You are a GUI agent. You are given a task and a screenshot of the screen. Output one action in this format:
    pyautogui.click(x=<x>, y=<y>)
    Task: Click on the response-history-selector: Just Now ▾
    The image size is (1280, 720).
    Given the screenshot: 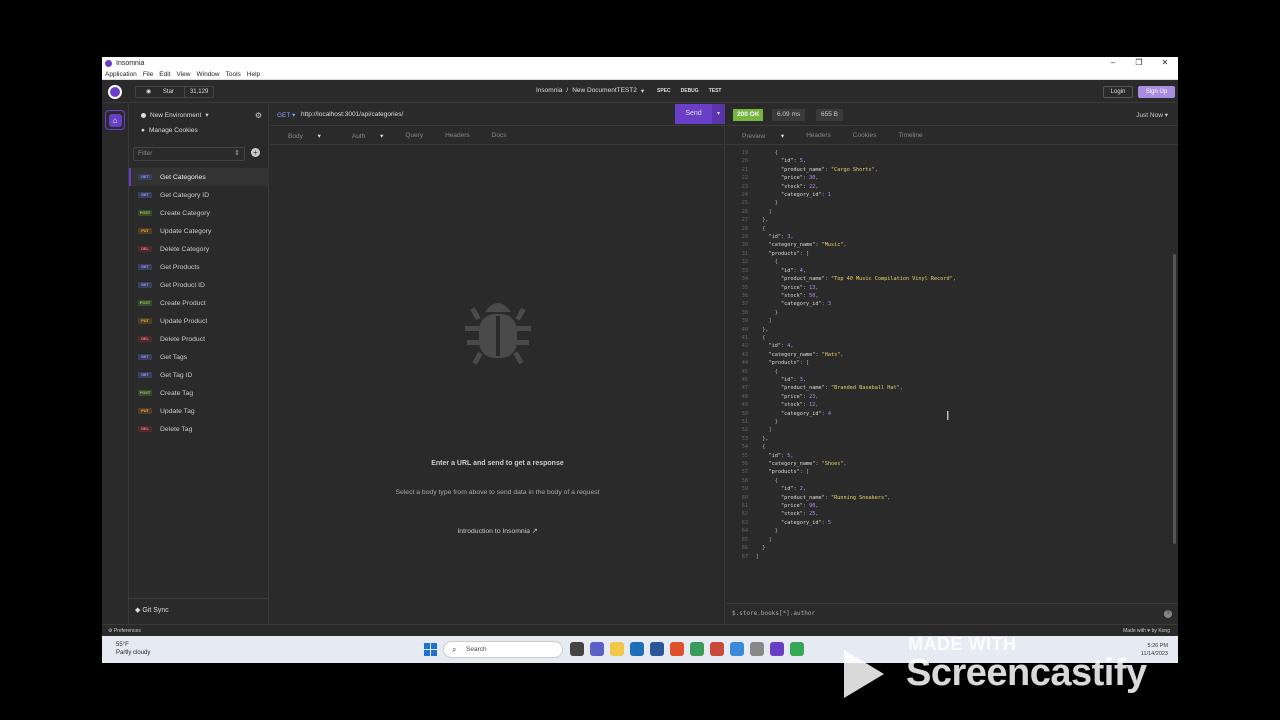 What is the action you would take?
    pyautogui.click(x=1152, y=115)
    